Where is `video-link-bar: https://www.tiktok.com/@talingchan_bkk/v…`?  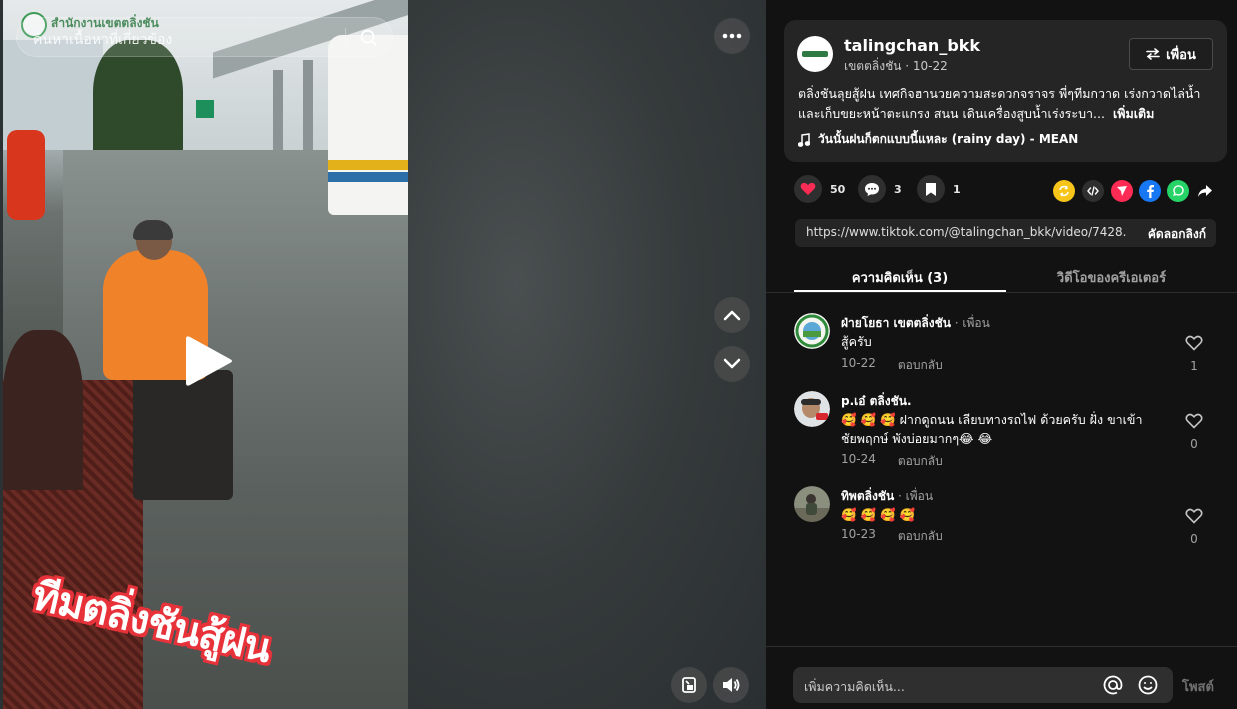
video-link-bar: https://www.tiktok.com/@talingchan_bkk/v… is located at coordinates (1005, 233).